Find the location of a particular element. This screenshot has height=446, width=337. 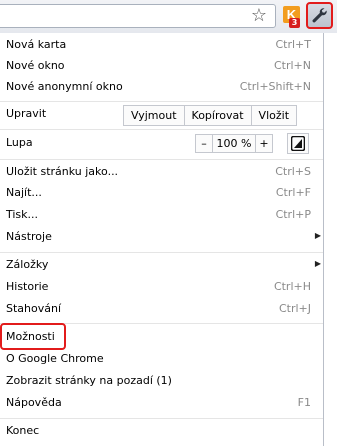

wrench-icon is located at coordinates (319, 15).